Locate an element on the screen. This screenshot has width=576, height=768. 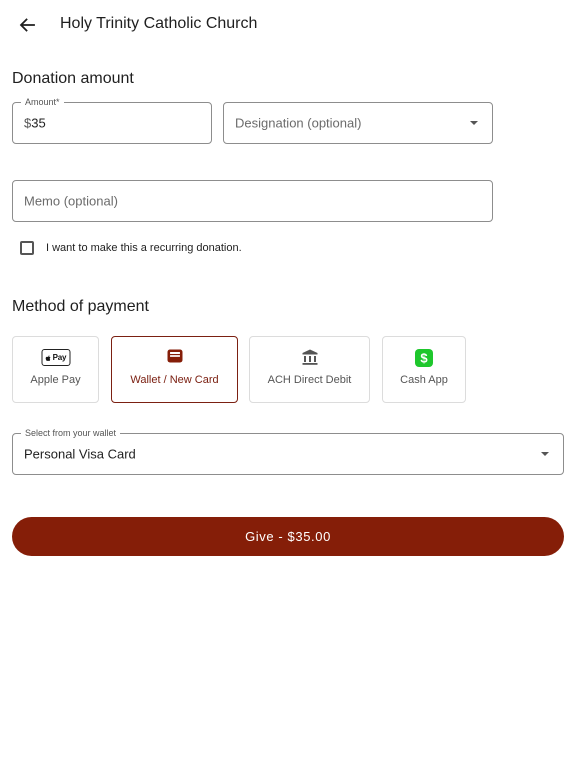
designation-placeholder: Designation (optional) is located at coordinates (298, 123).